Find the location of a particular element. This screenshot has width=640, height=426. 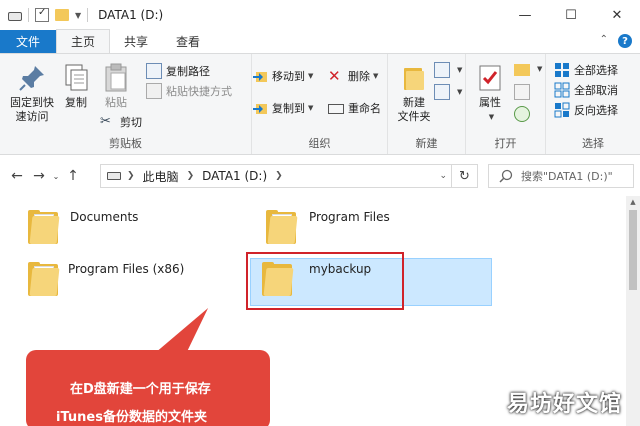

address-dropdown-icon: ⌄ is located at coordinates (443, 176).